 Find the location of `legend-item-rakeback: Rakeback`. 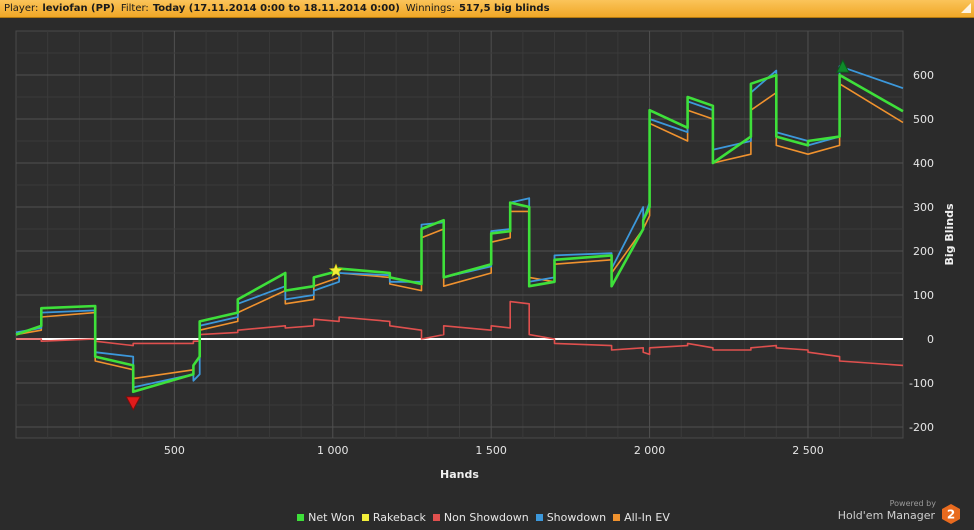

legend-item-rakeback: Rakeback is located at coordinates (393, 517).